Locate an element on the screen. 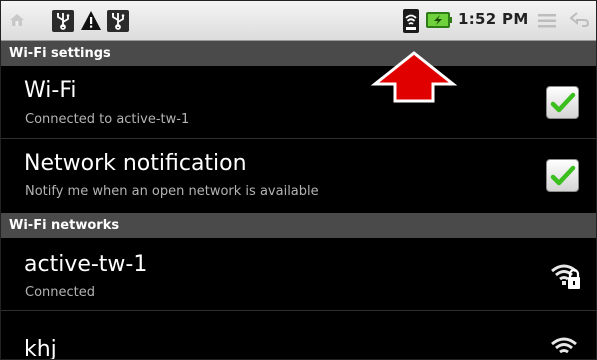 The width and height of the screenshot is (597, 360). network-notification-checkbox is located at coordinates (562, 175).